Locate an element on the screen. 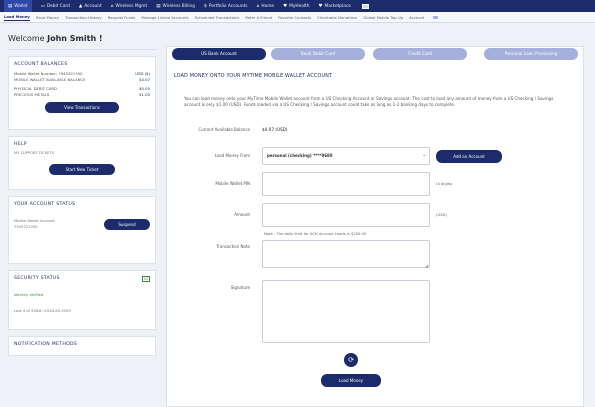  pin-label: Mobile Wallet PIN is located at coordinates (232, 183).